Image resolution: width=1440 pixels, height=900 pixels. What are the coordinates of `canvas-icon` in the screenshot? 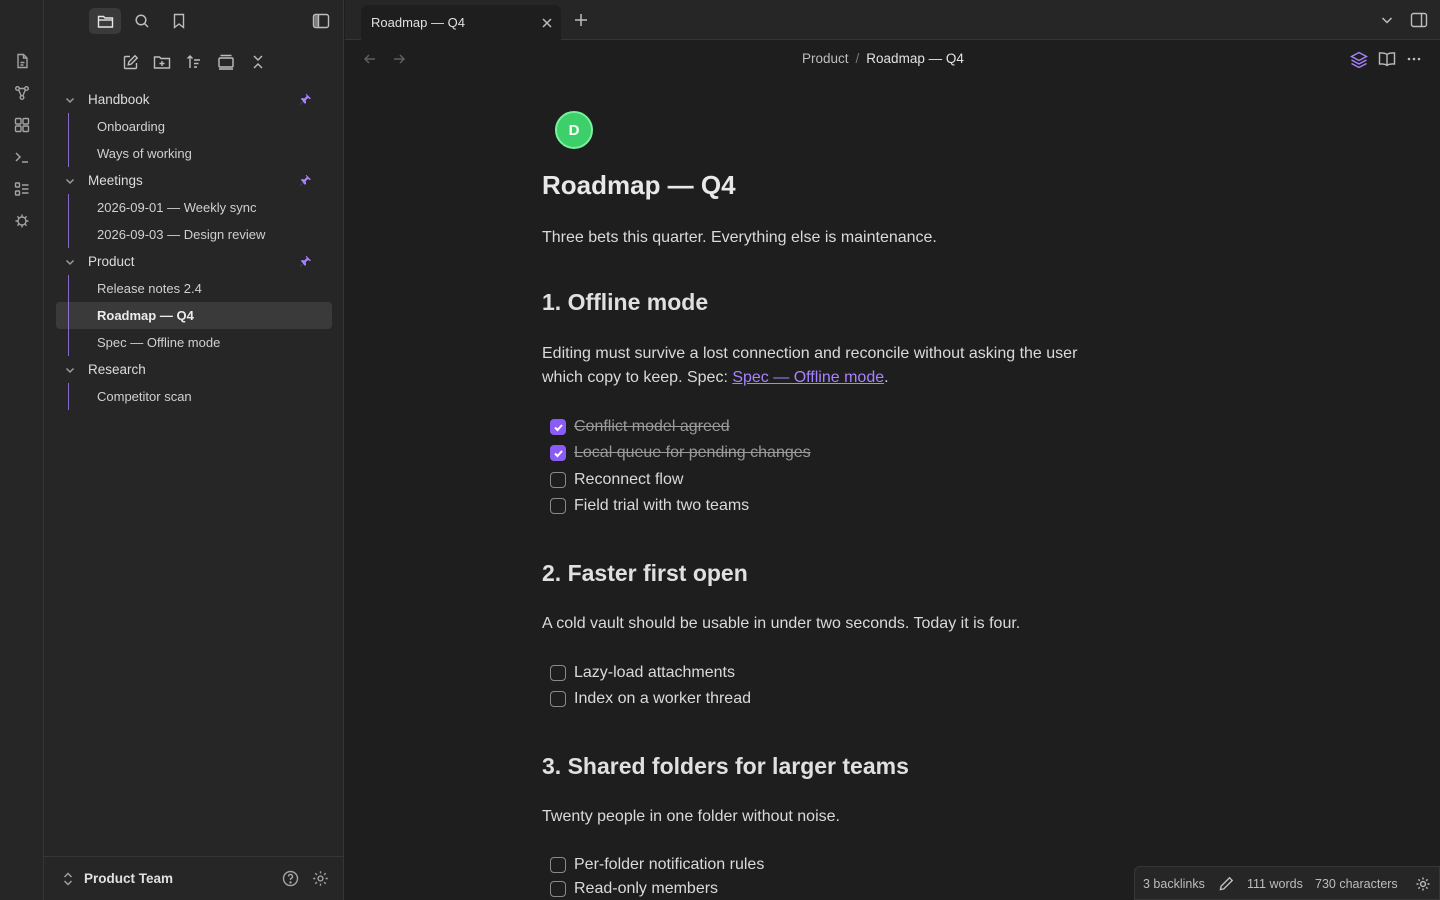 It's located at (22, 125).